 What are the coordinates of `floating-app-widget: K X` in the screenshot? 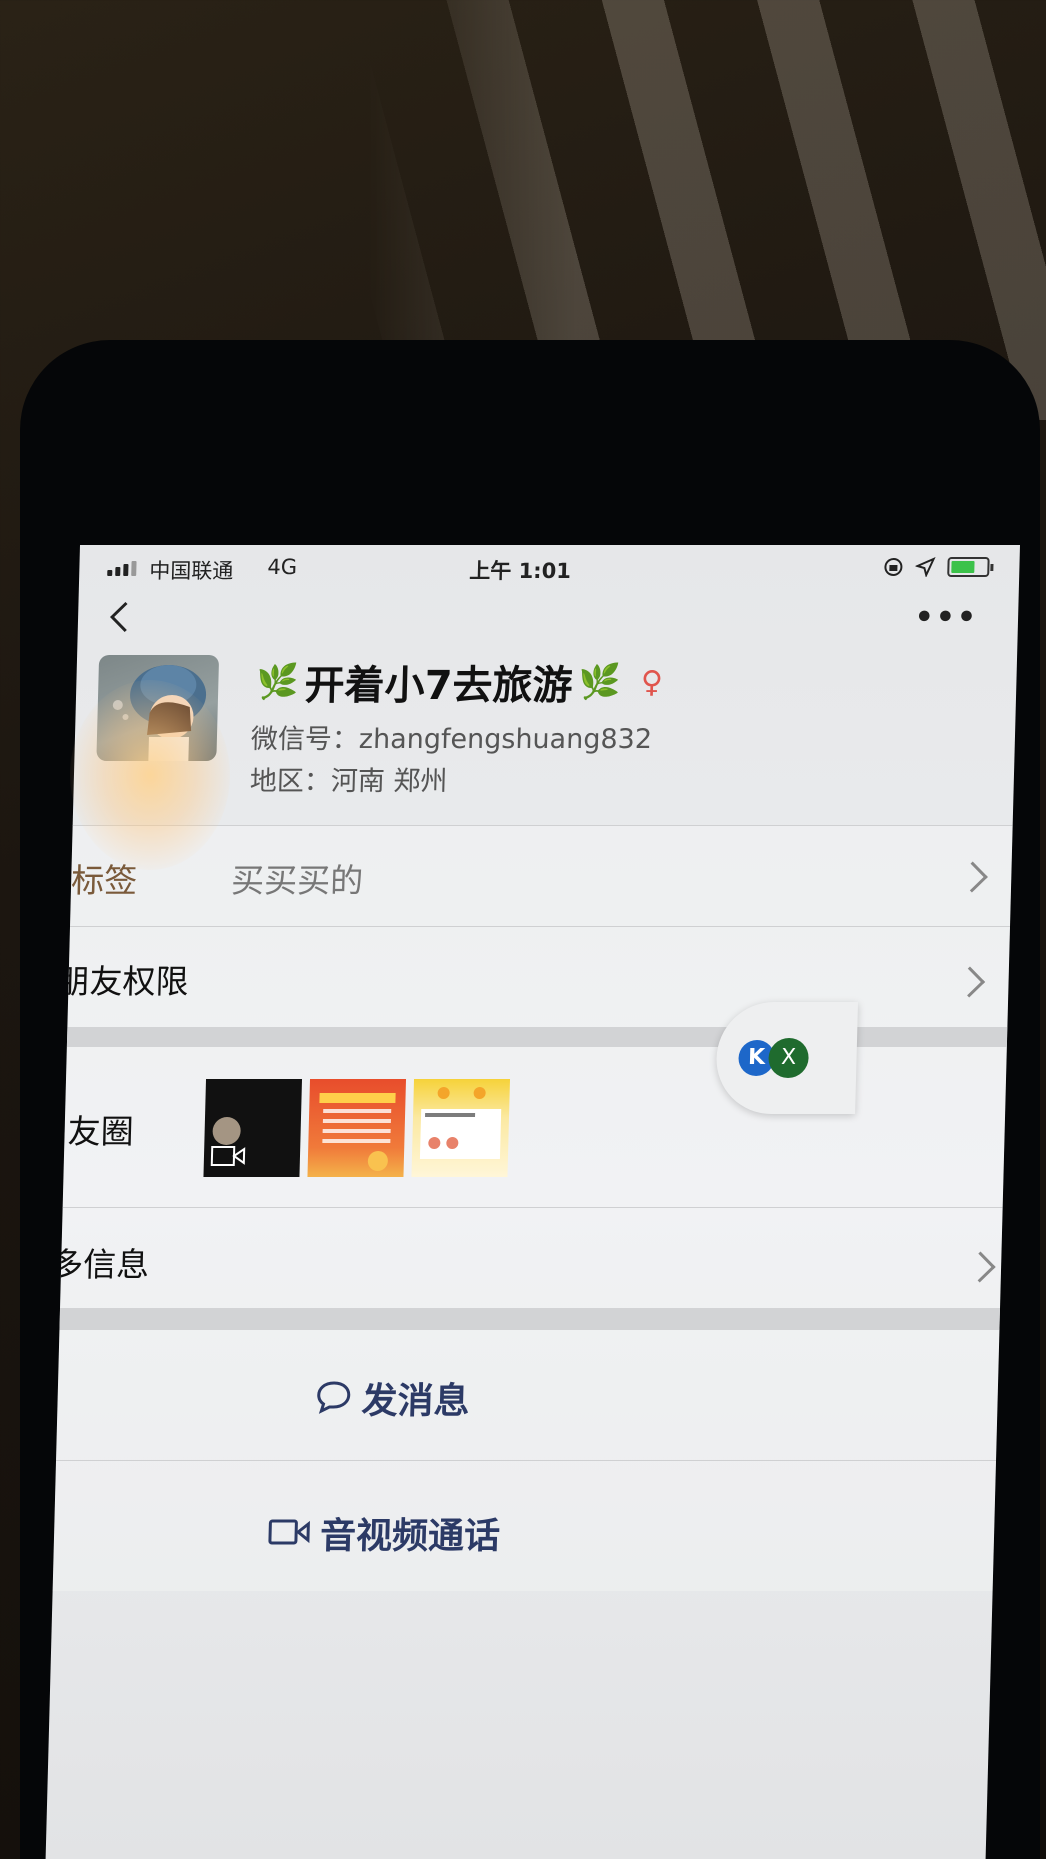 It's located at (787, 1058).